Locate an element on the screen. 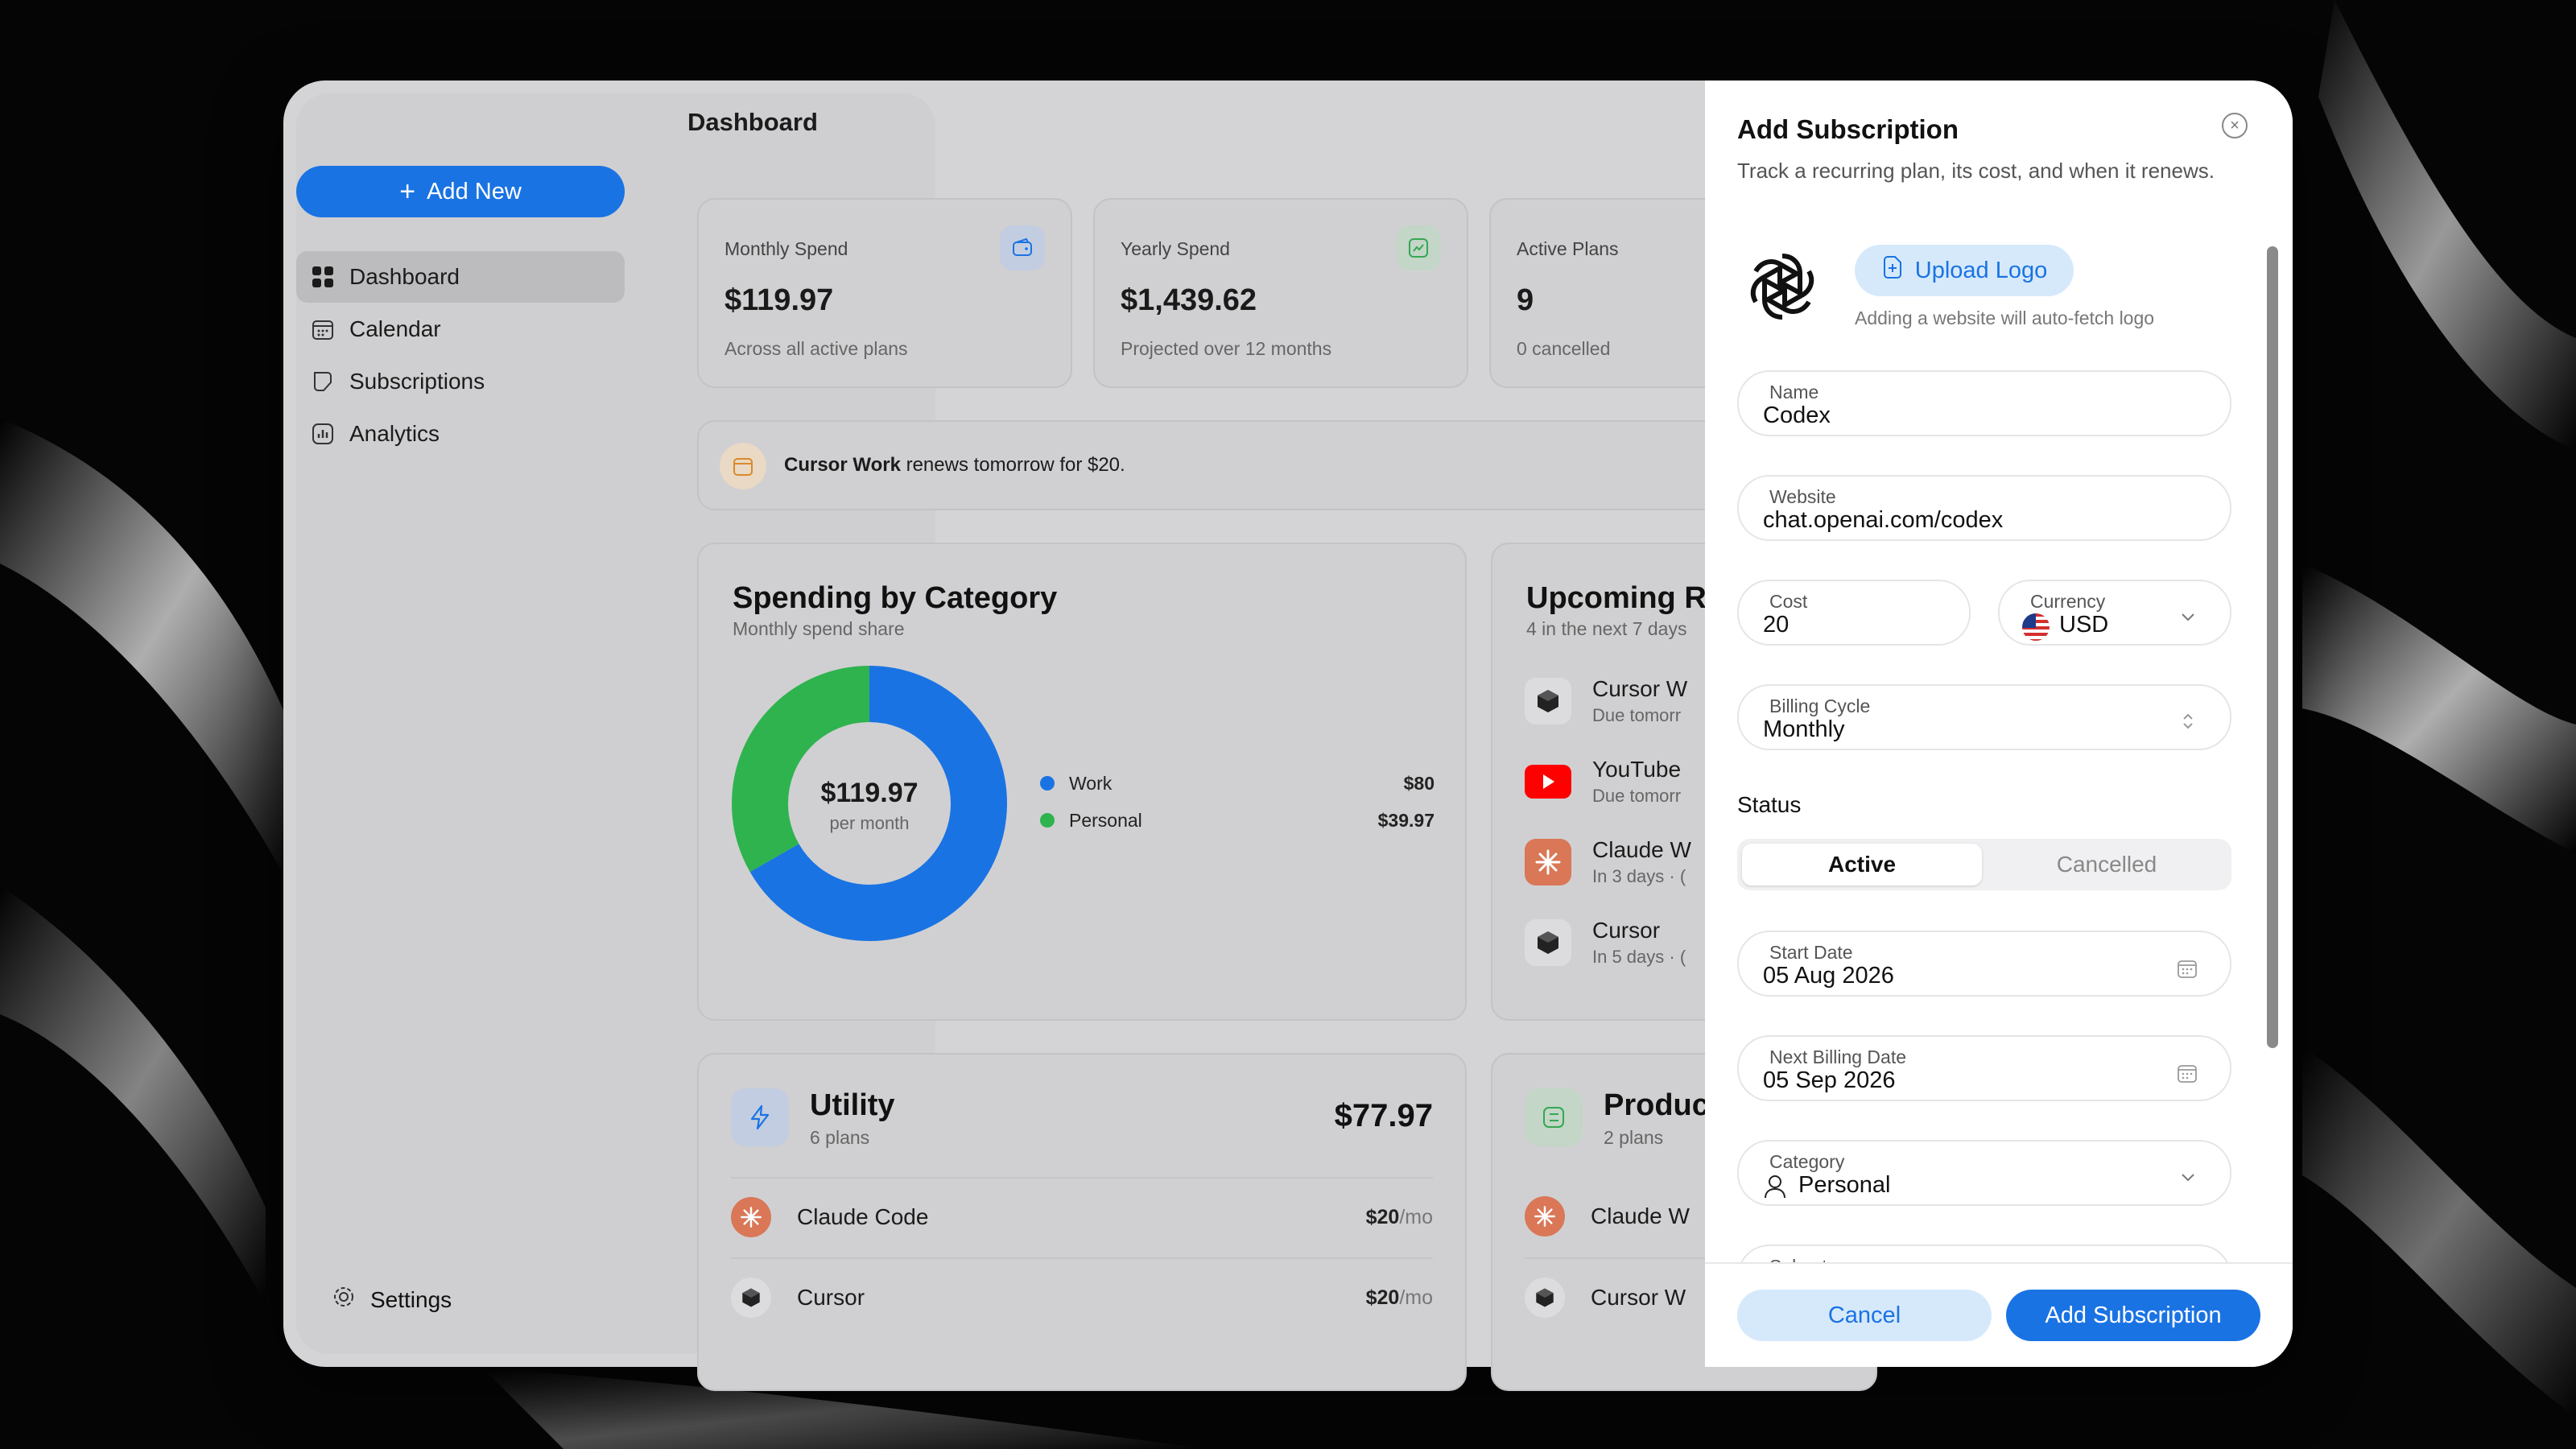  alert-text: Cursor Work renews tomorrow for $20. is located at coordinates (954, 465).